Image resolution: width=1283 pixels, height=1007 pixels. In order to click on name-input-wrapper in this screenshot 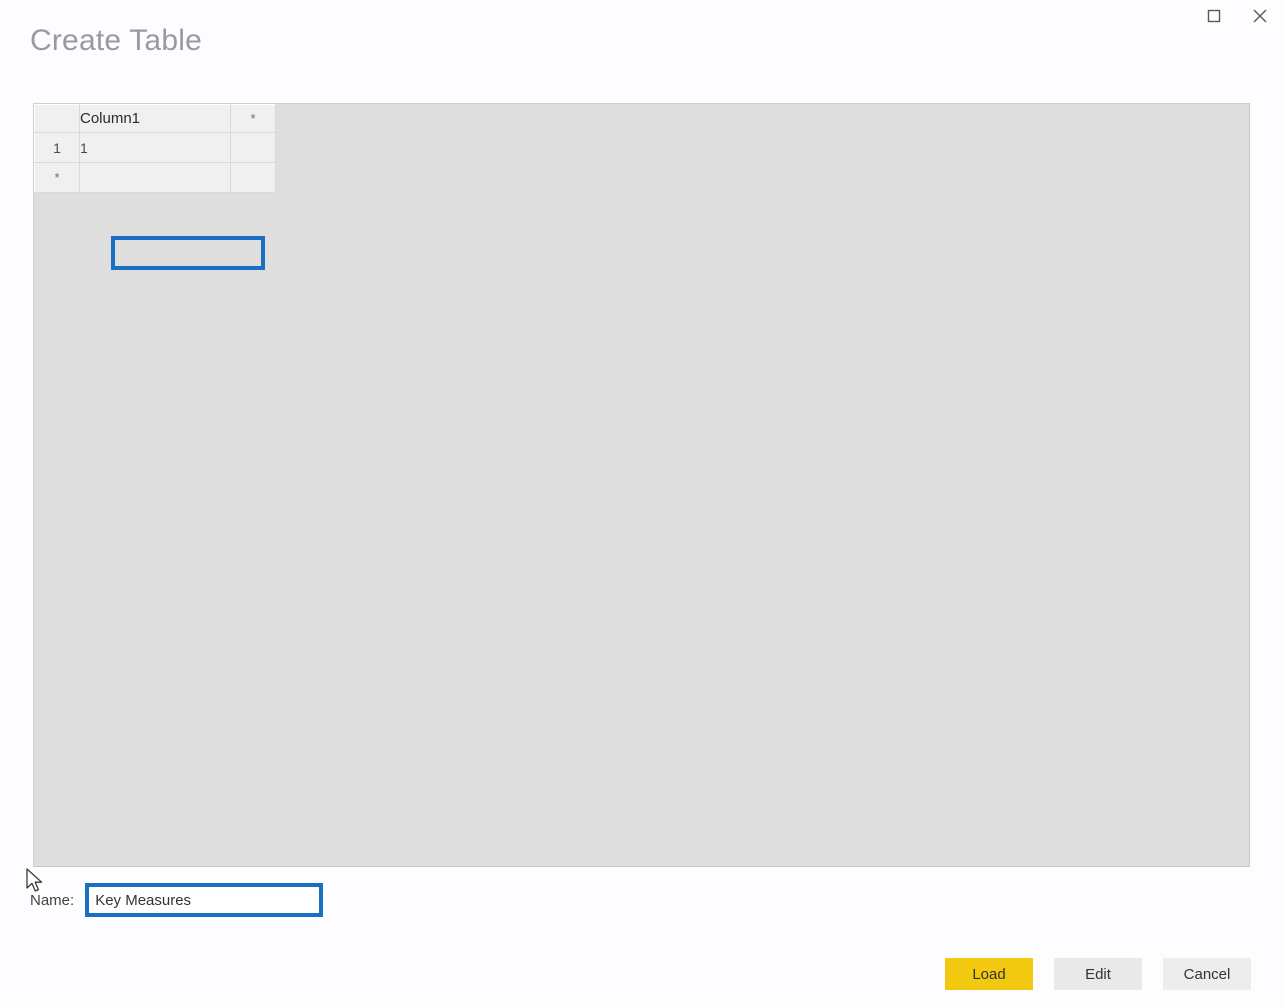, I will do `click(204, 900)`.